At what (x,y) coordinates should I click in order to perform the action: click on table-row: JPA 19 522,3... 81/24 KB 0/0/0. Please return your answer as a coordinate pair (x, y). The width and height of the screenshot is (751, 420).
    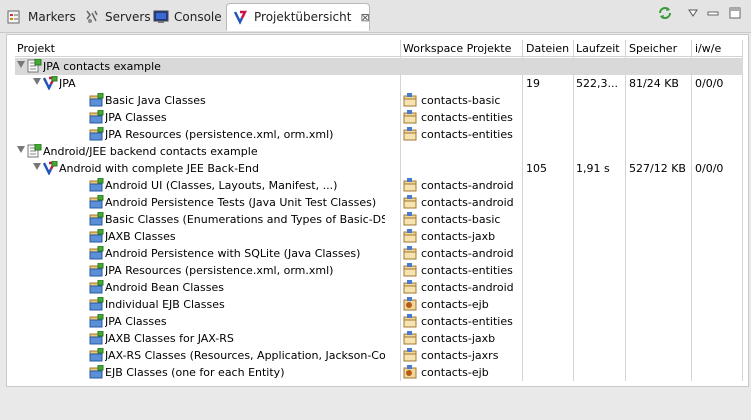
    Looking at the image, I should click on (379, 83).